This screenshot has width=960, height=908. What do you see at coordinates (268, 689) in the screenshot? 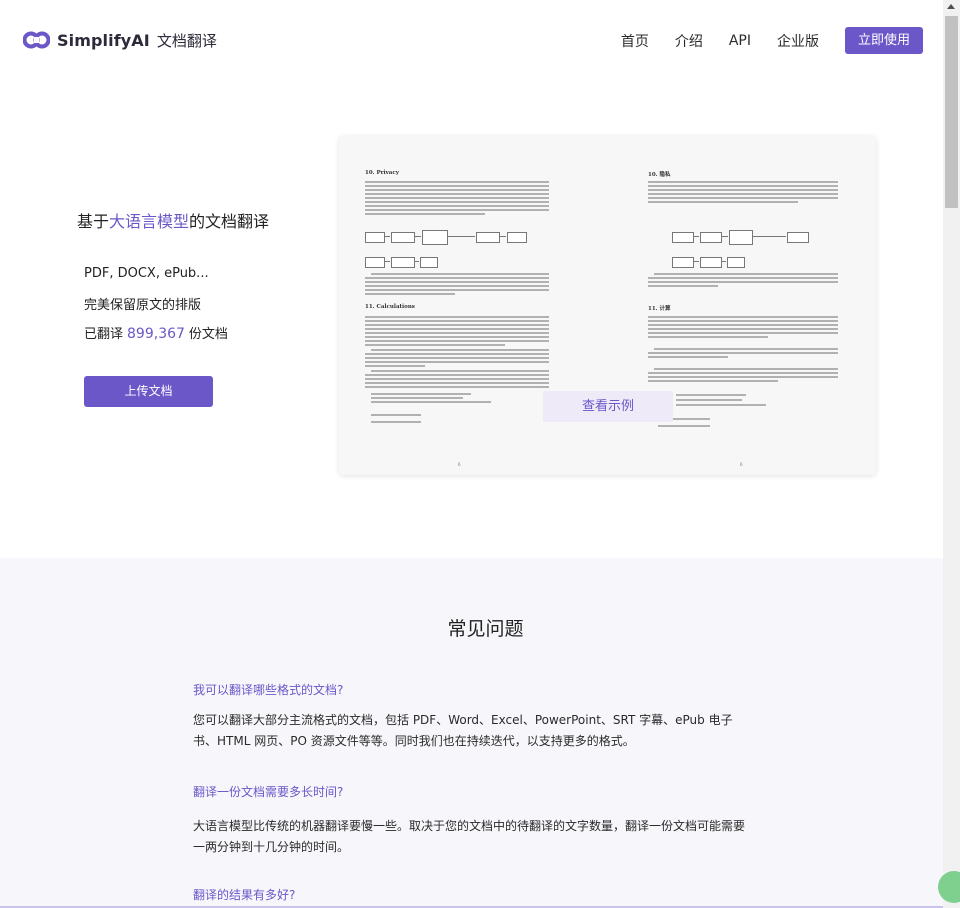
I see `faq-question-formats: 我可以翻译哪些格式的文档?` at bounding box center [268, 689].